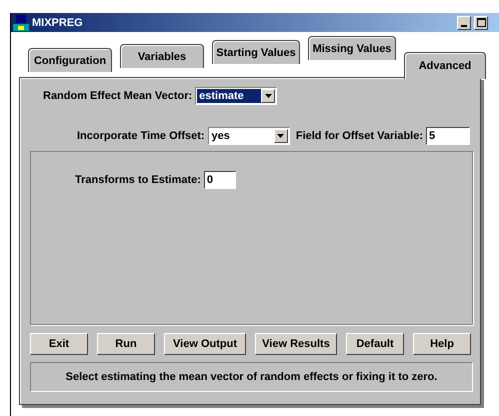 This screenshot has width=499, height=416. Describe the element at coordinates (256, 52) in the screenshot. I see `tab: Starting Values` at that location.